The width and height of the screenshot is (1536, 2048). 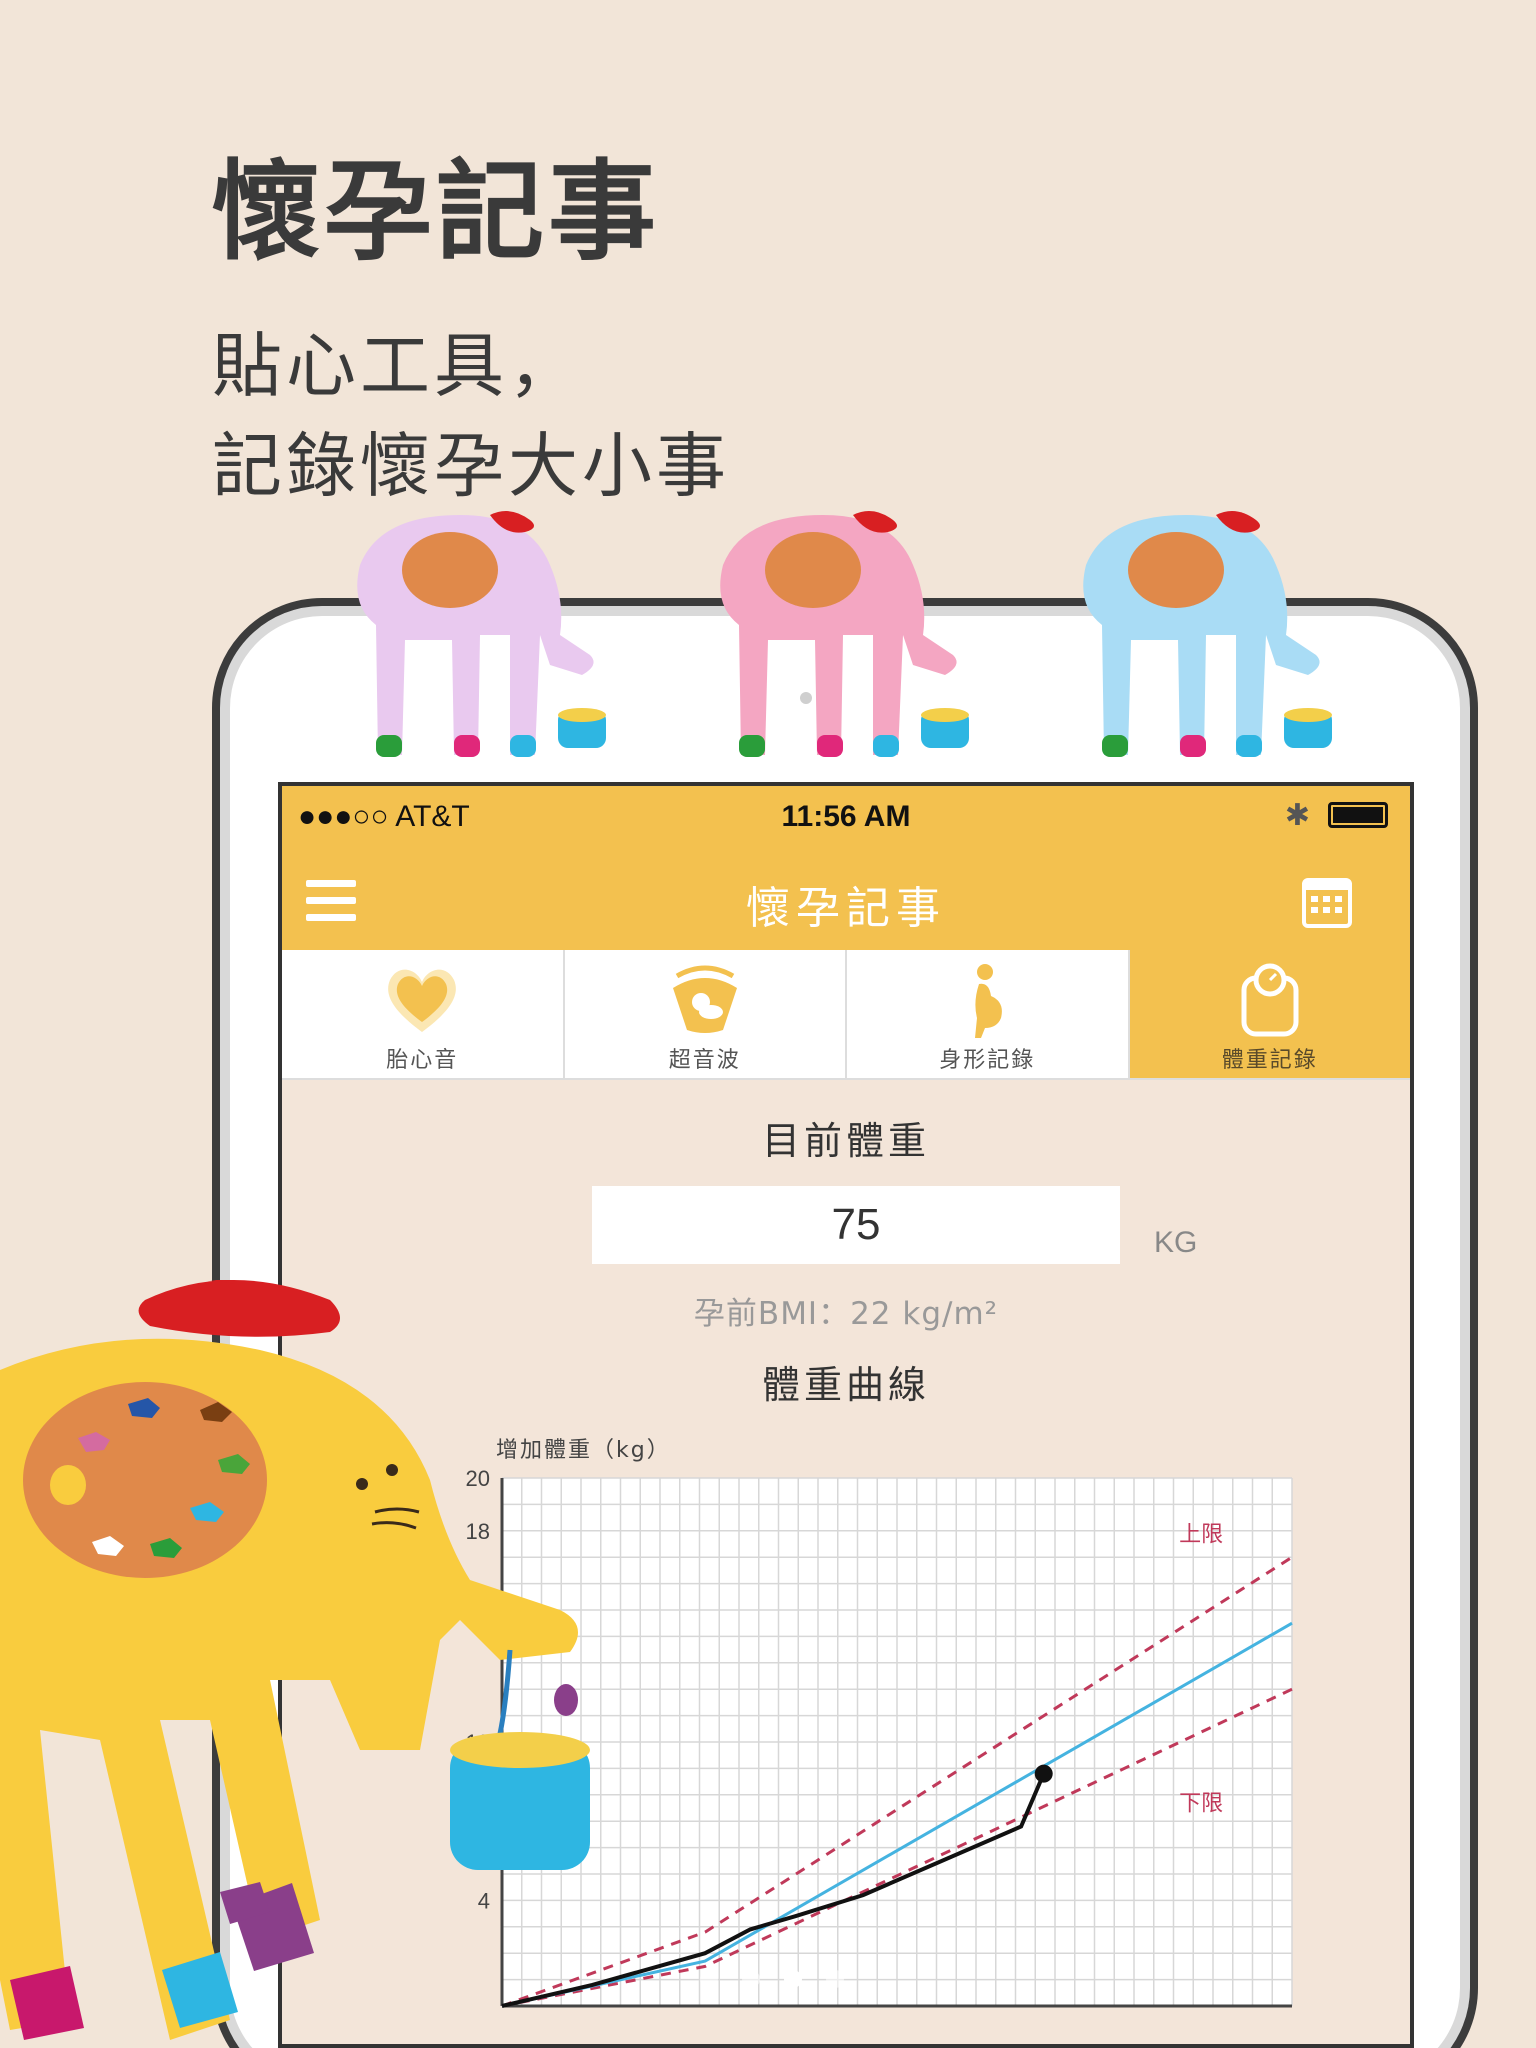 I want to click on status-time: 11:56 AM, so click(x=846, y=816).